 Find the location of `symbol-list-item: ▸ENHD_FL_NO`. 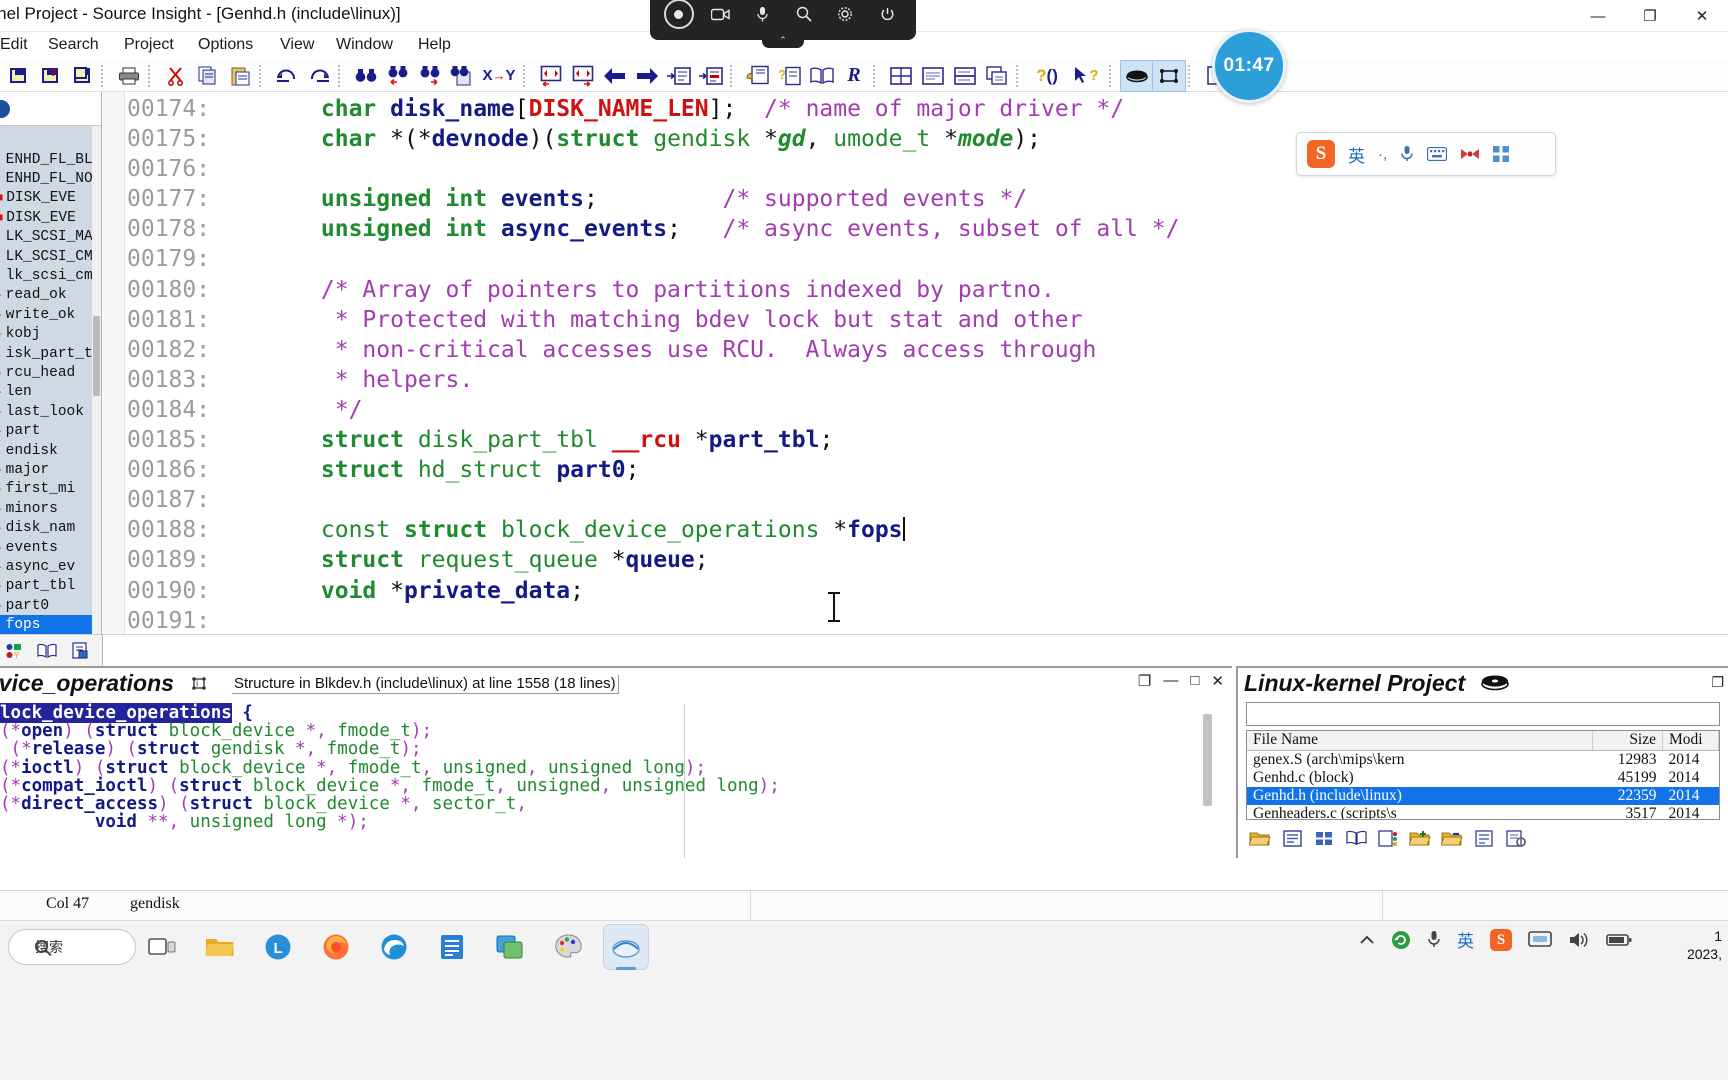

symbol-list-item: ▸ENHD_FL_NO is located at coordinates (46, 178).